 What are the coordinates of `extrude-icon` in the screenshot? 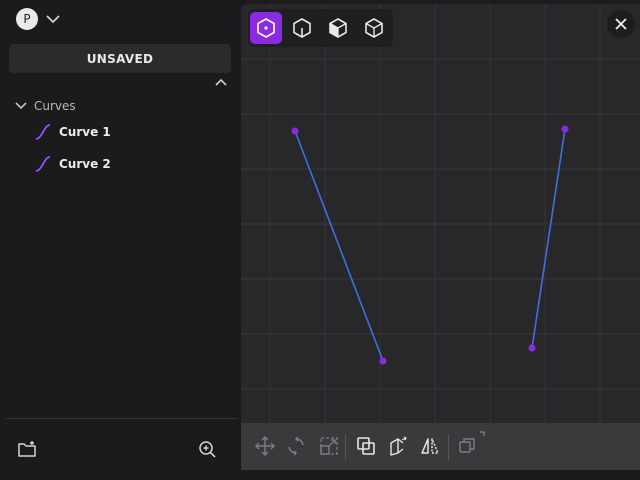 It's located at (398, 446).